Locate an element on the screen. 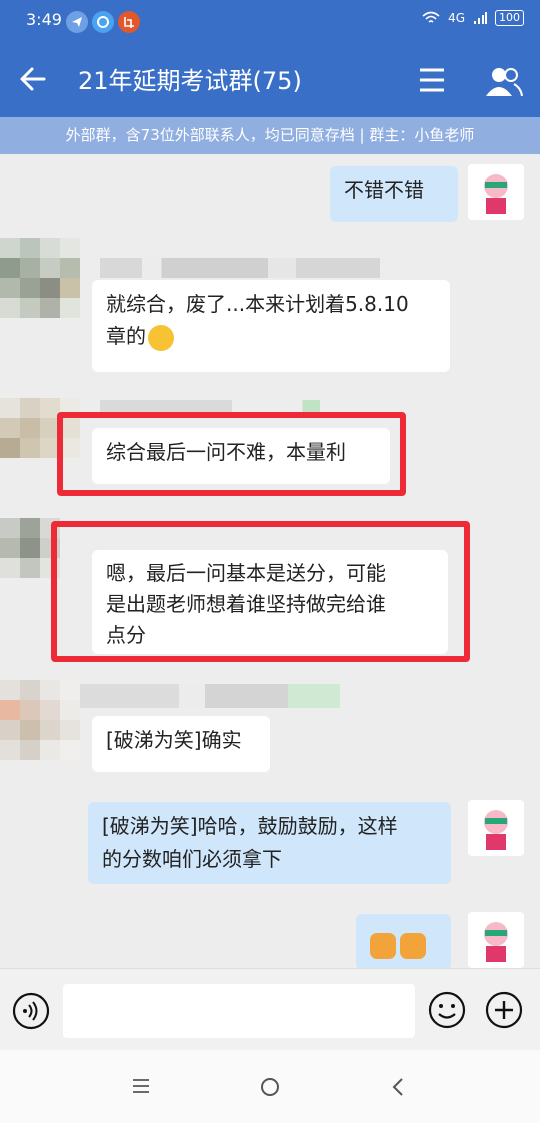  telegram-notification-icon is located at coordinates (77, 22).